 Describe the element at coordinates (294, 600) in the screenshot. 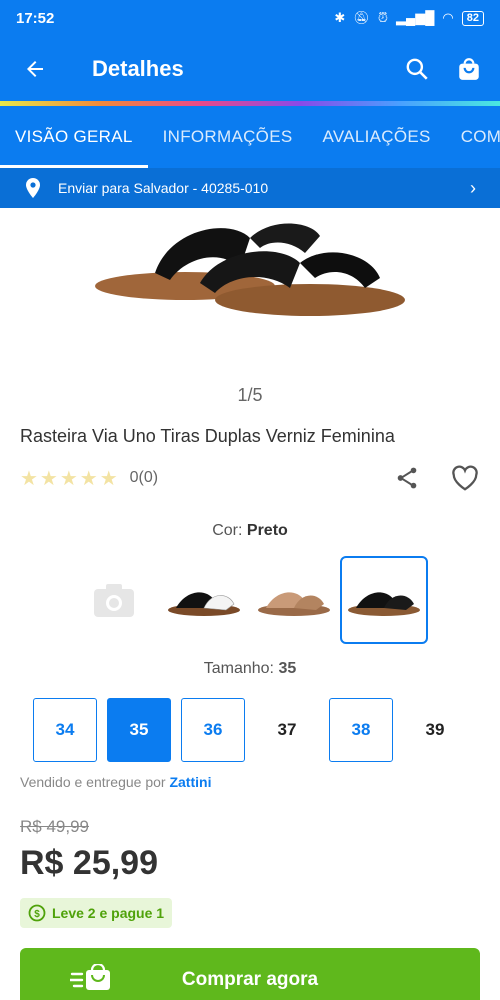

I see `color-thumb-brown` at that location.